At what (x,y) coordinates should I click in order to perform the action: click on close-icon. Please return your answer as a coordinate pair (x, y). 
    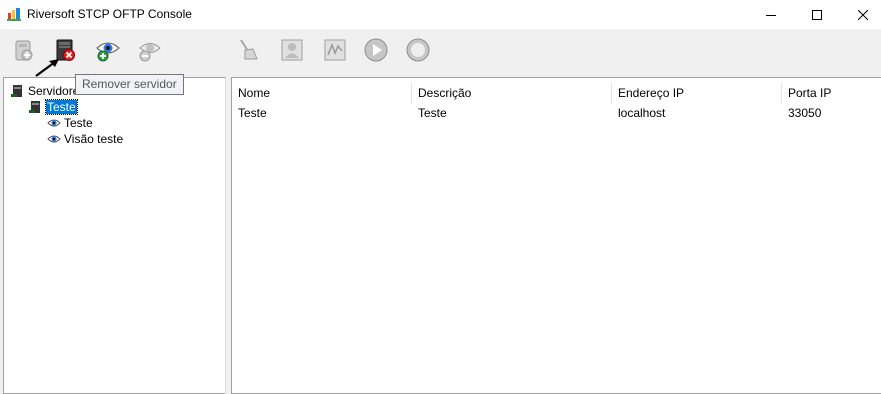
    Looking at the image, I should click on (863, 14).